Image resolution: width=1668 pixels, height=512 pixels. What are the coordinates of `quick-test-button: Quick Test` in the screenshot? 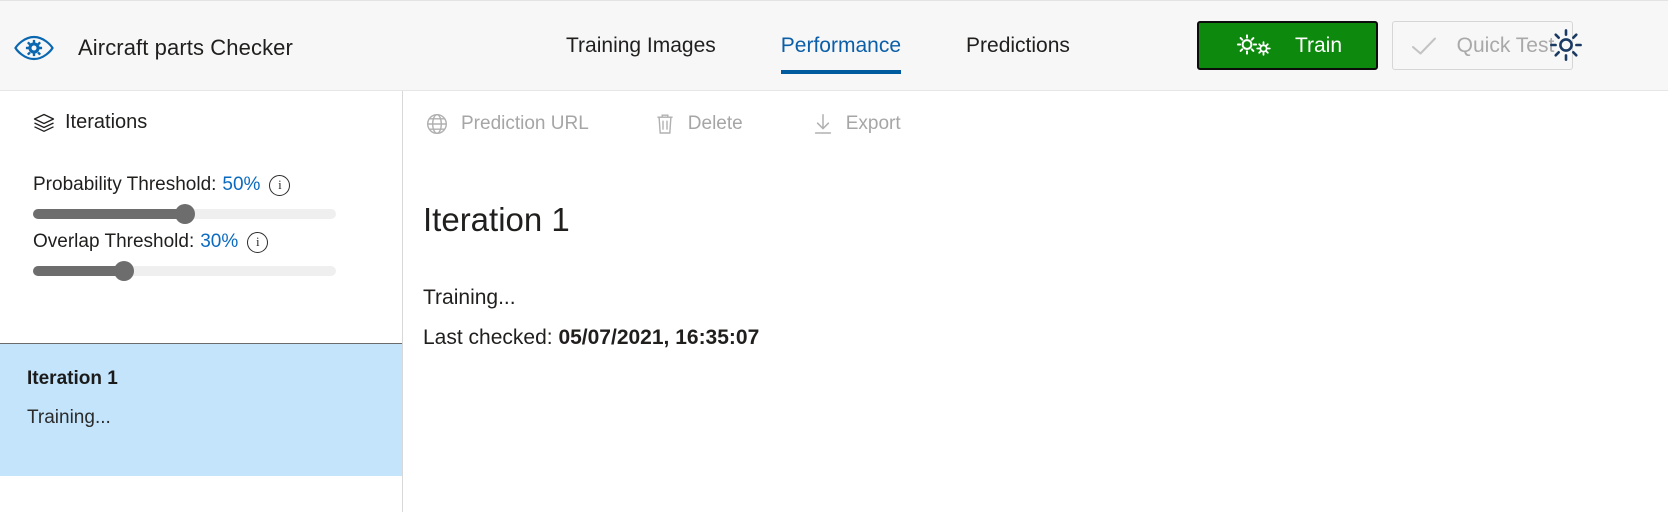 It's located at (1482, 45).